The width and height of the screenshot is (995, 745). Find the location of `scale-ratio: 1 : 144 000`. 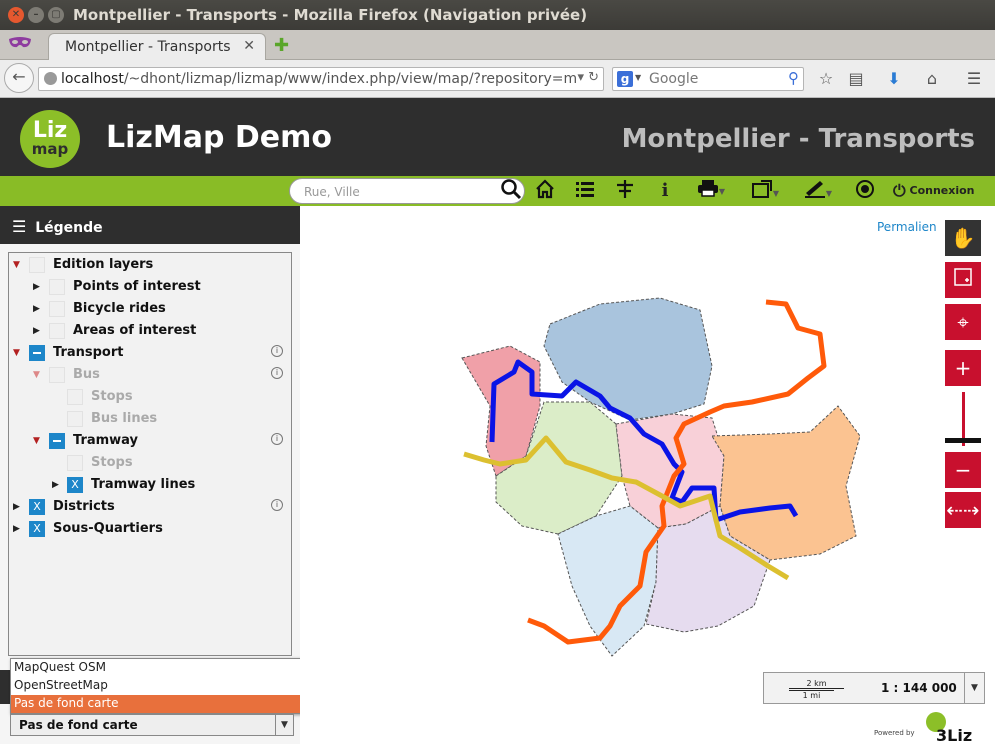

scale-ratio: 1 : 144 000 is located at coordinates (919, 688).